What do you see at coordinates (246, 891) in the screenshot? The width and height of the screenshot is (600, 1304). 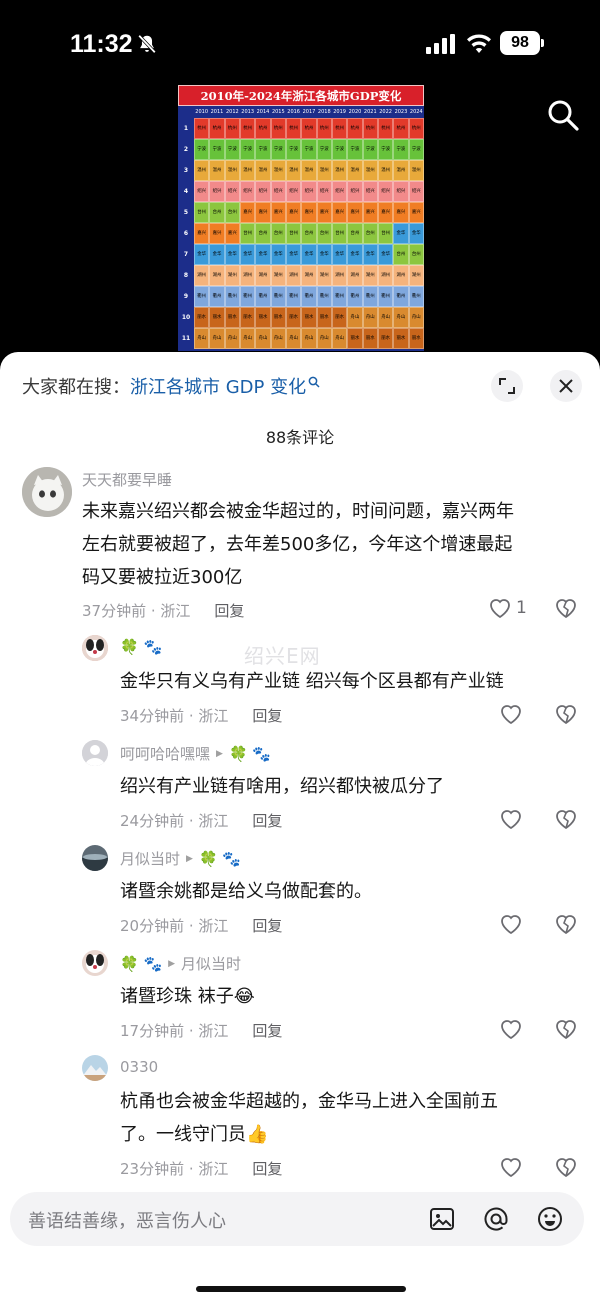 I see `comment-line: 诸暨余姚都是给义乌做配套的。` at bounding box center [246, 891].